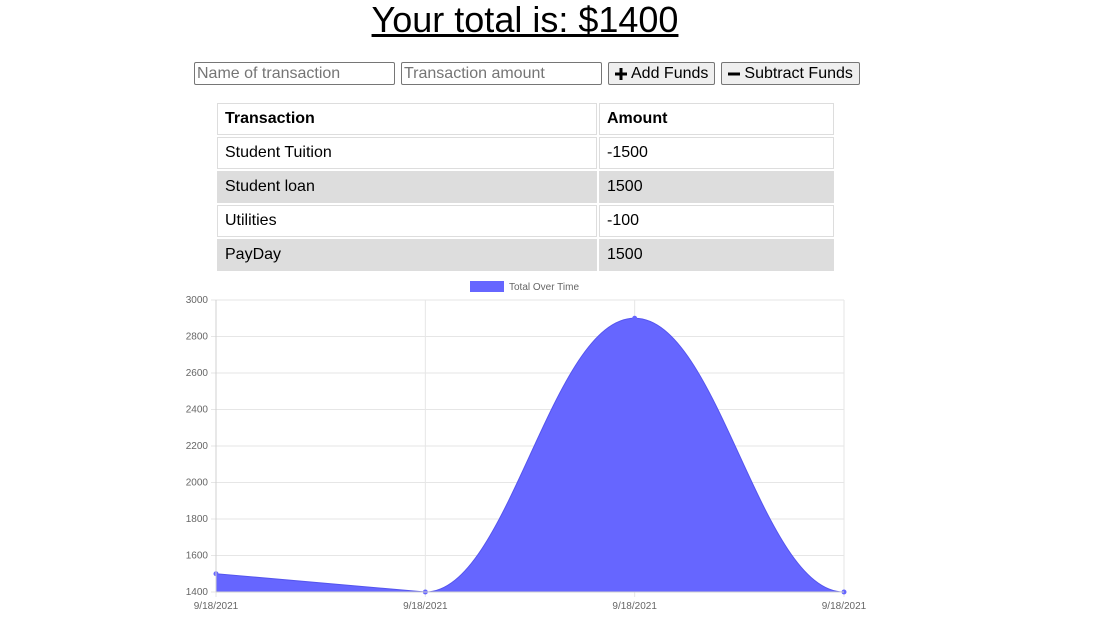  What do you see at coordinates (197, 300) in the screenshot?
I see `y-tick-label: 3000` at bounding box center [197, 300].